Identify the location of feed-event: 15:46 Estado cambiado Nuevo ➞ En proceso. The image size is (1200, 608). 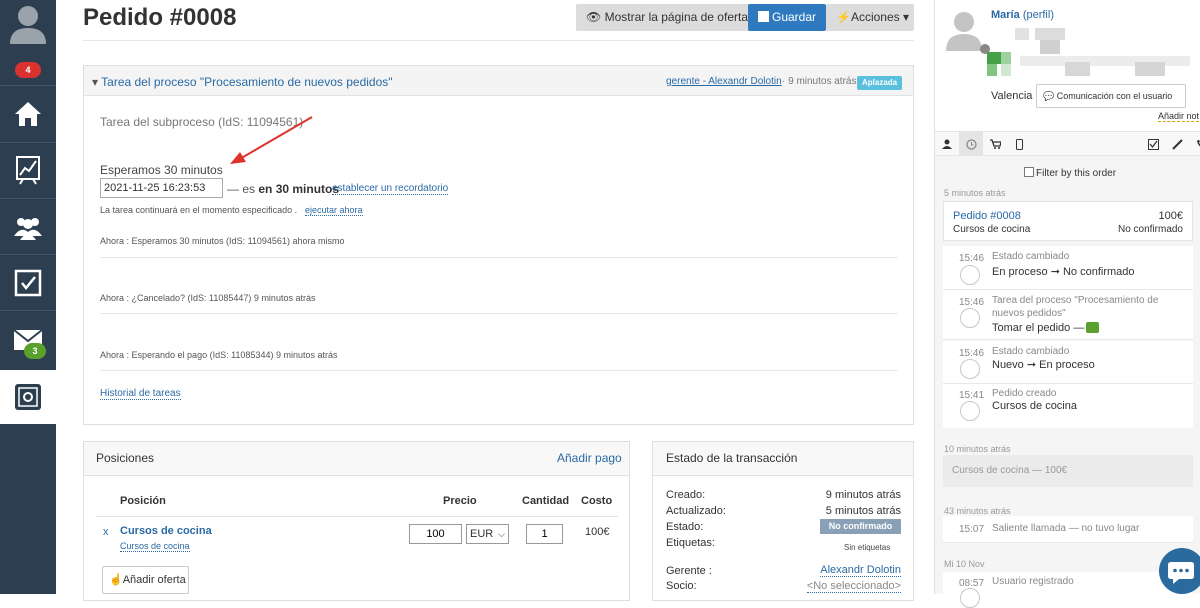
(1068, 362).